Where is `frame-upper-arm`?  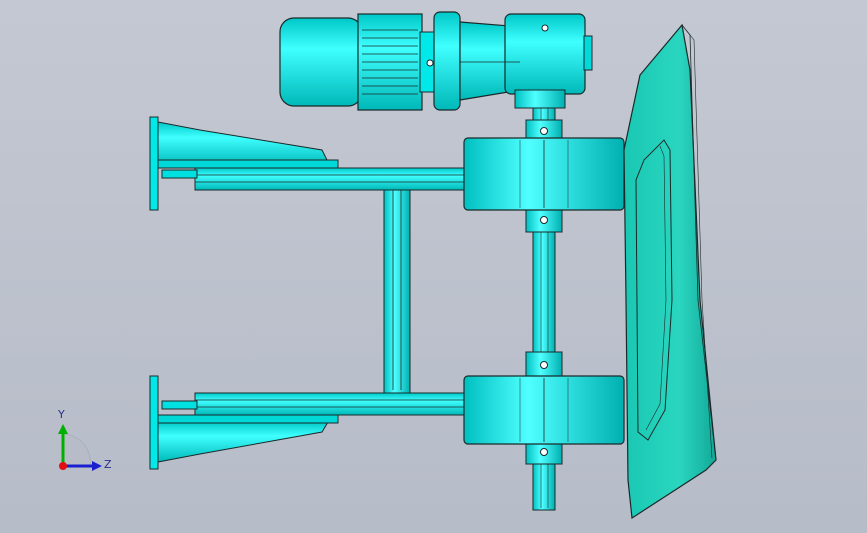 frame-upper-arm is located at coordinates (314, 179).